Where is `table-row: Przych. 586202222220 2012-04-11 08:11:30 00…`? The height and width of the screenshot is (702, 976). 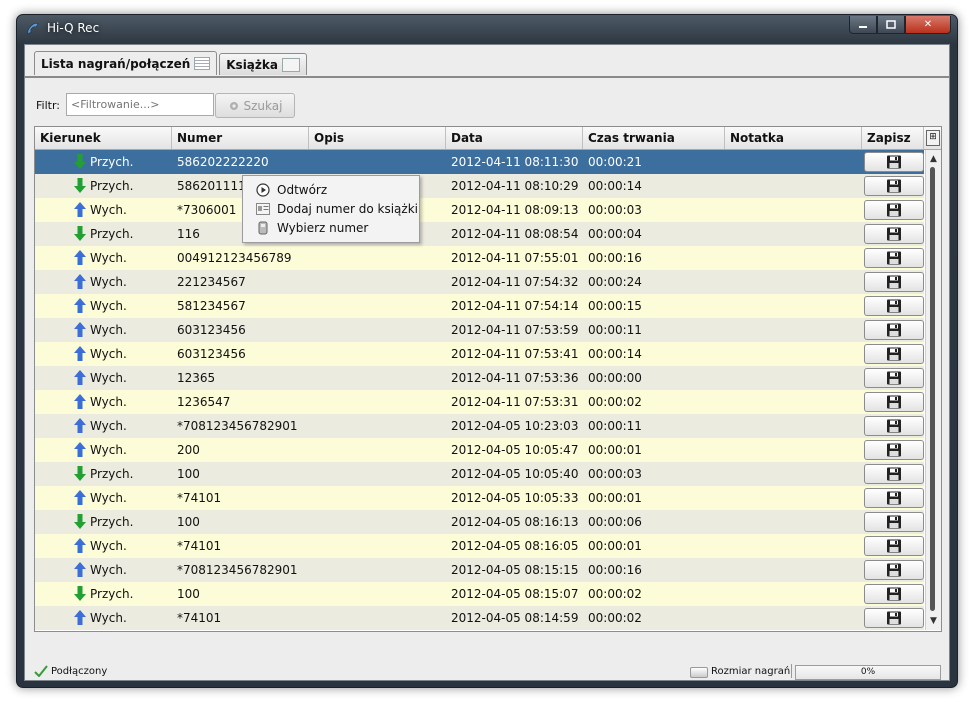 table-row: Przych. 586202222220 2012-04-11 08:11:30 00… is located at coordinates (479, 162).